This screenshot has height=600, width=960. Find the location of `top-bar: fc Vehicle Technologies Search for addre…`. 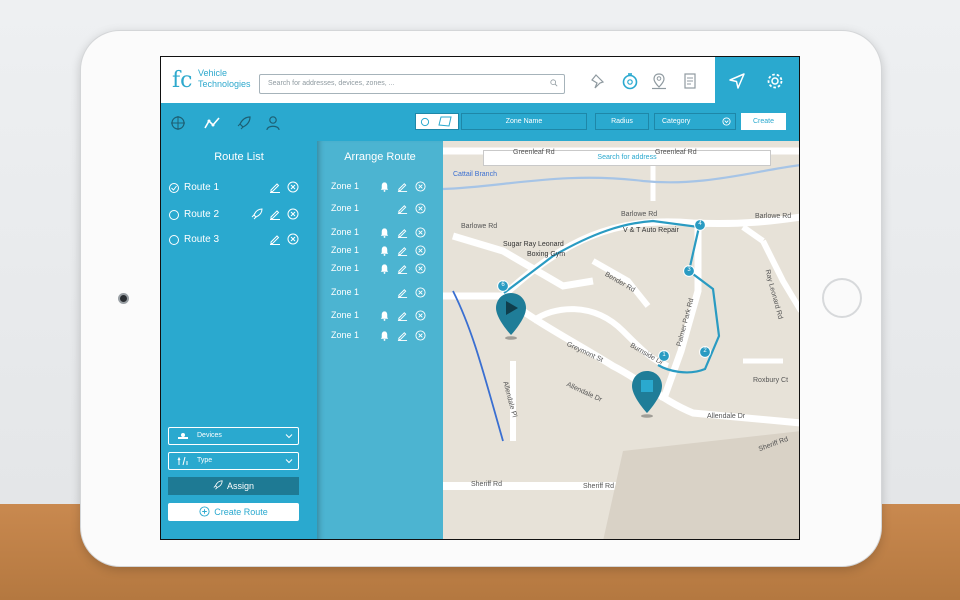

top-bar: fc Vehicle Technologies Search for addre… is located at coordinates (480, 80).